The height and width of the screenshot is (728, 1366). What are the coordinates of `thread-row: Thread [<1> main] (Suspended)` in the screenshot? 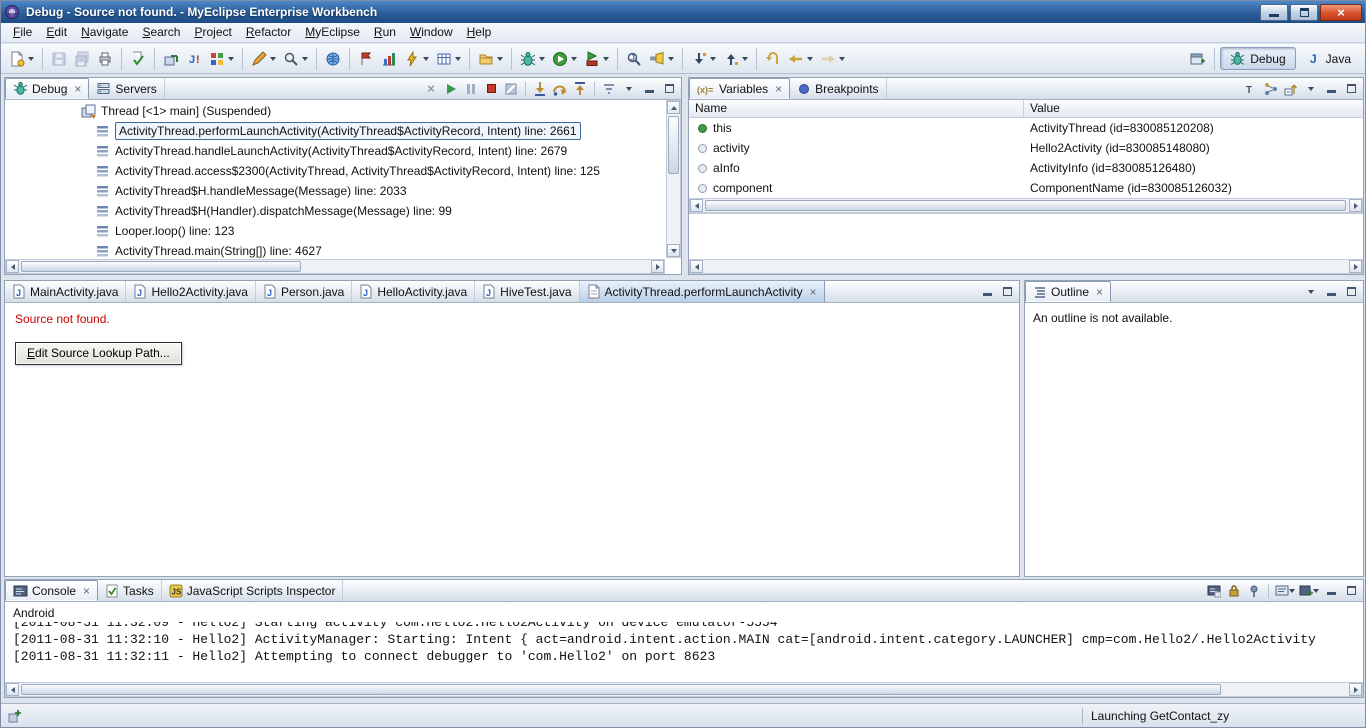 It's located at (335, 111).